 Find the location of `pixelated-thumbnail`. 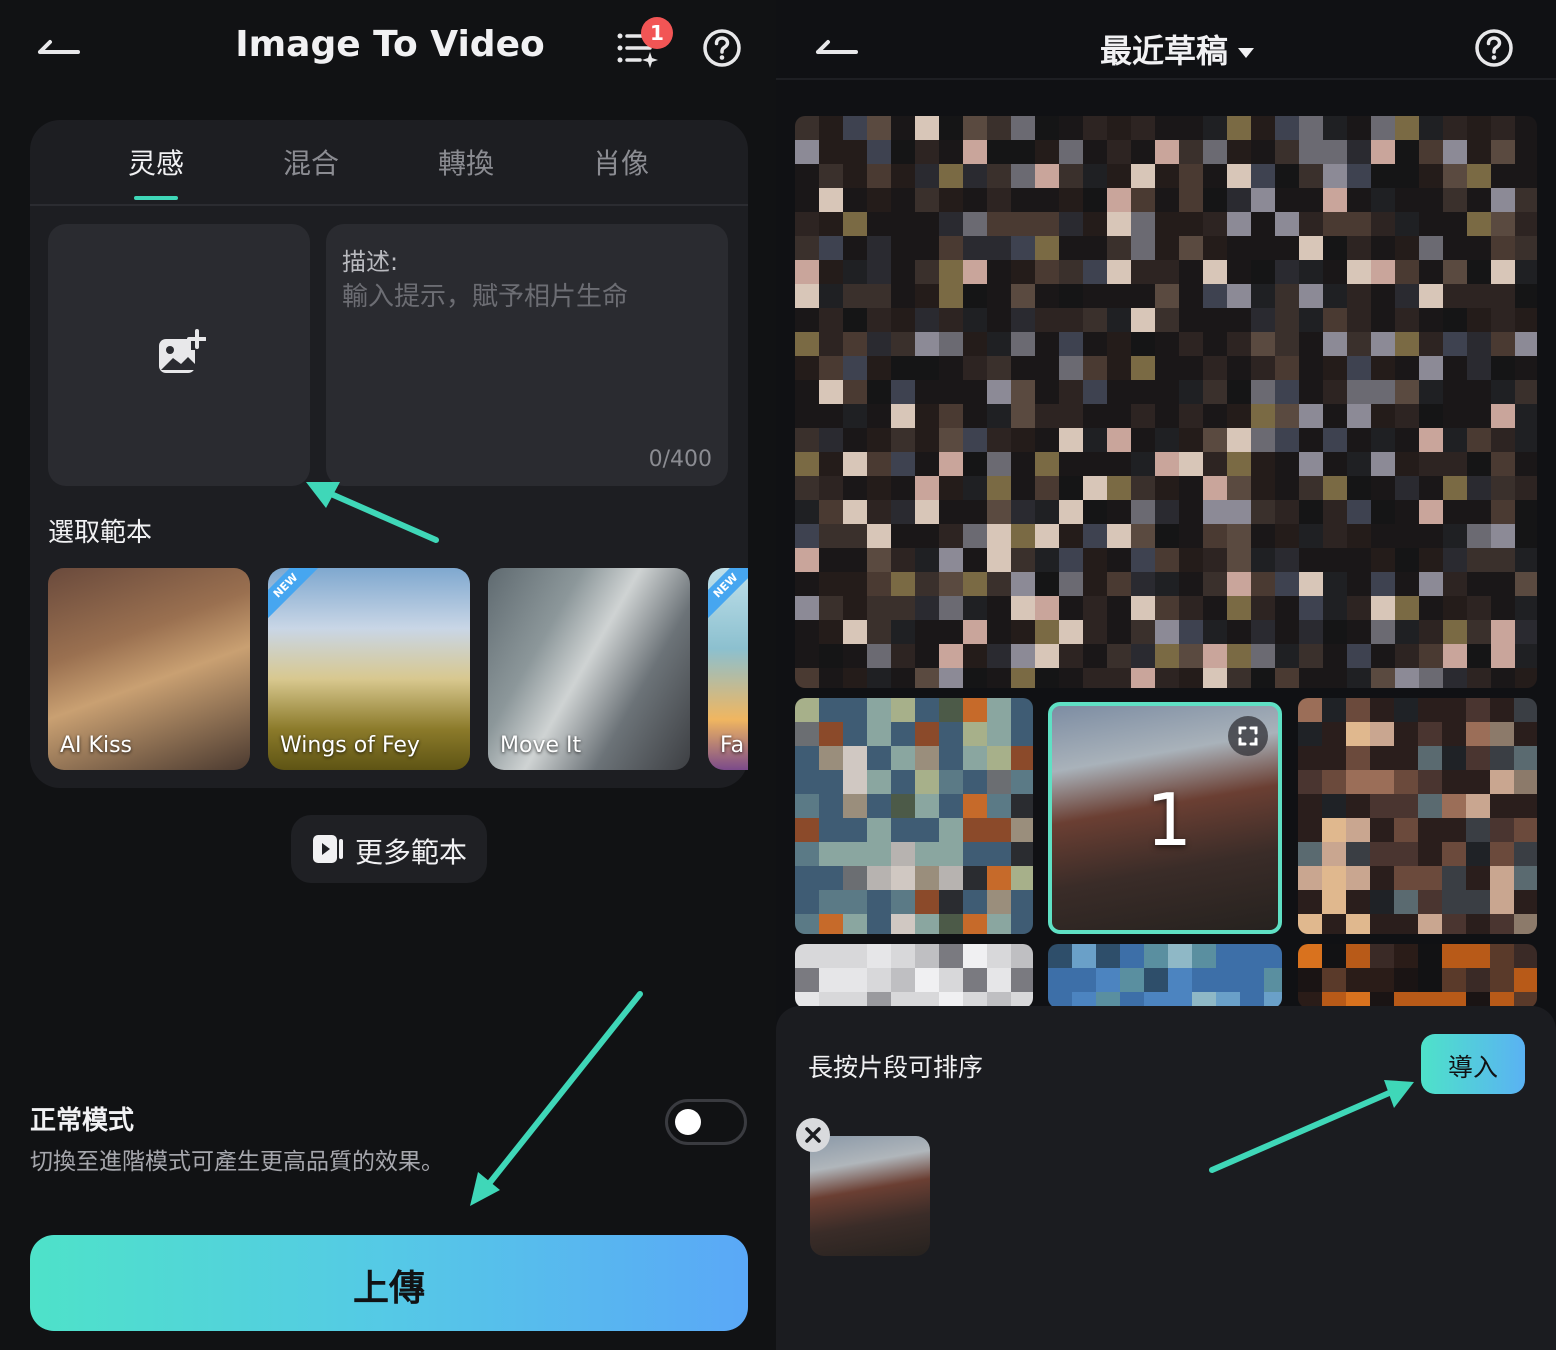

pixelated-thumbnail is located at coordinates (914, 976).